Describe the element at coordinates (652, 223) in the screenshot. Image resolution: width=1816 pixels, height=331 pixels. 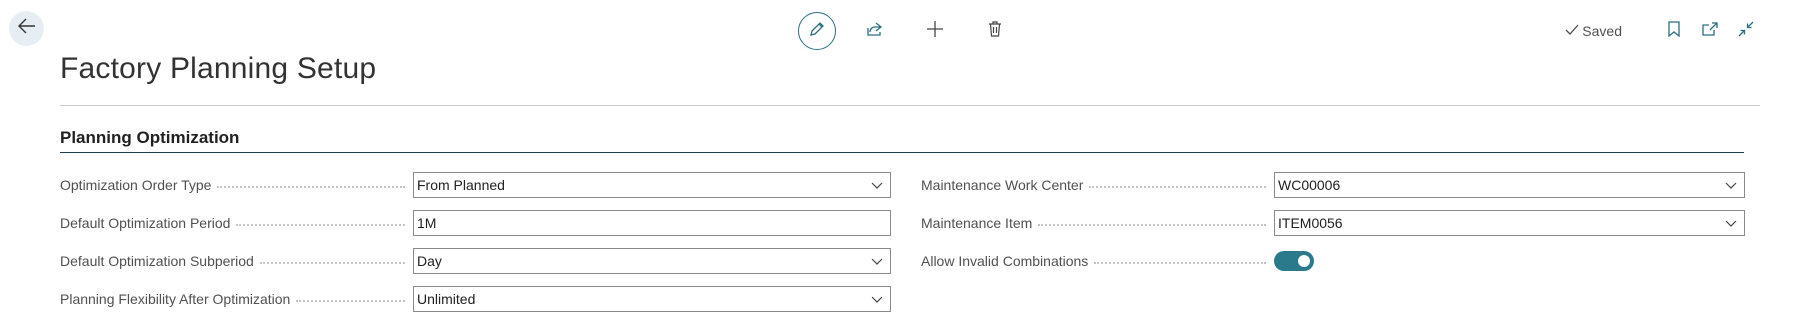
I see `default-optimization-period-input: 1M` at that location.